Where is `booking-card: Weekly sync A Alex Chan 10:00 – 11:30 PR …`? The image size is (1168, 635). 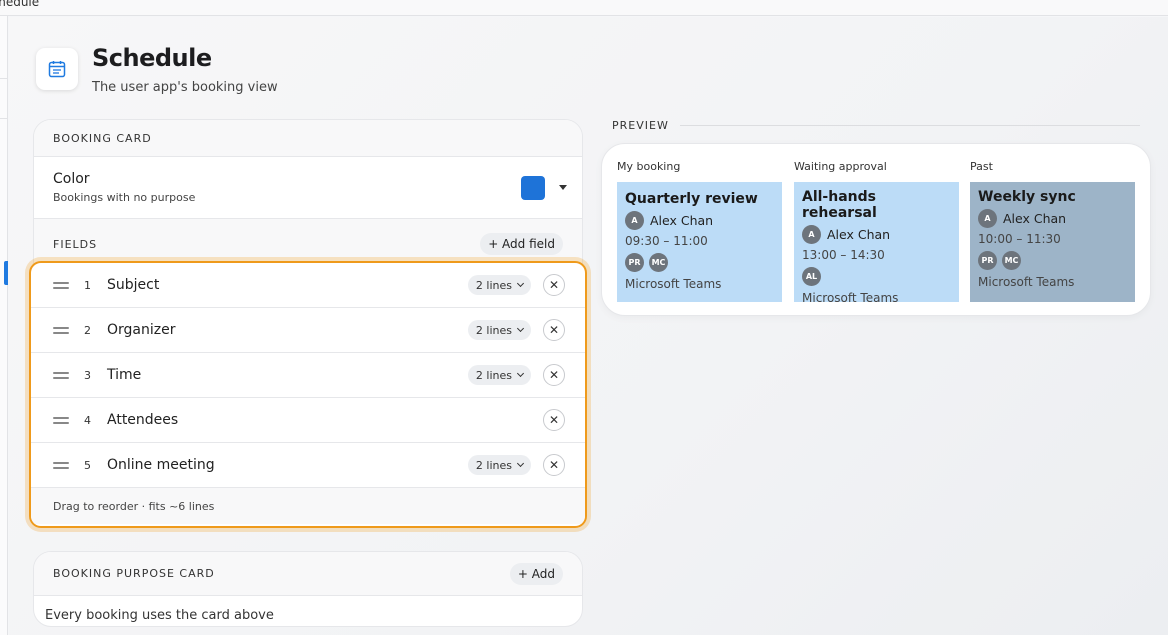 booking-card: Weekly sync A Alex Chan 10:00 – 11:30 PR … is located at coordinates (1052, 242).